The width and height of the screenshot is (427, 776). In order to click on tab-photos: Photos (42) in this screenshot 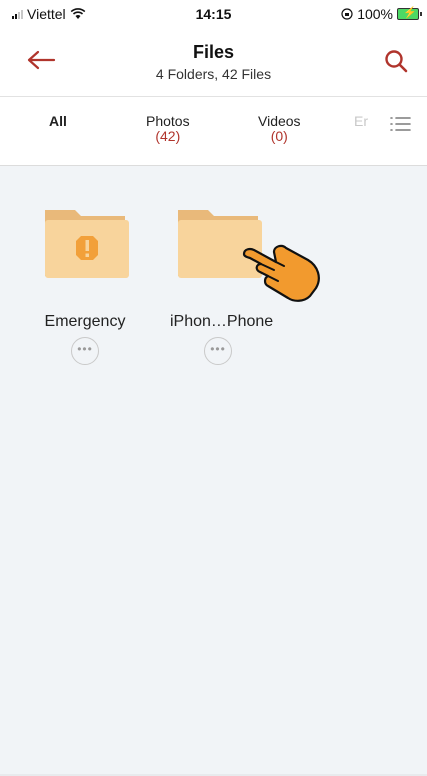, I will do `click(168, 128)`.